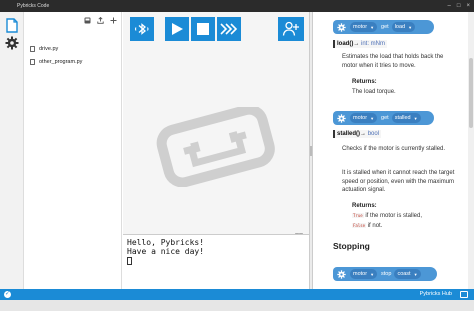 This screenshot has width=474, height=311. Describe the element at coordinates (364, 206) in the screenshot. I see `stalled-returns-label: Returns:` at that location.